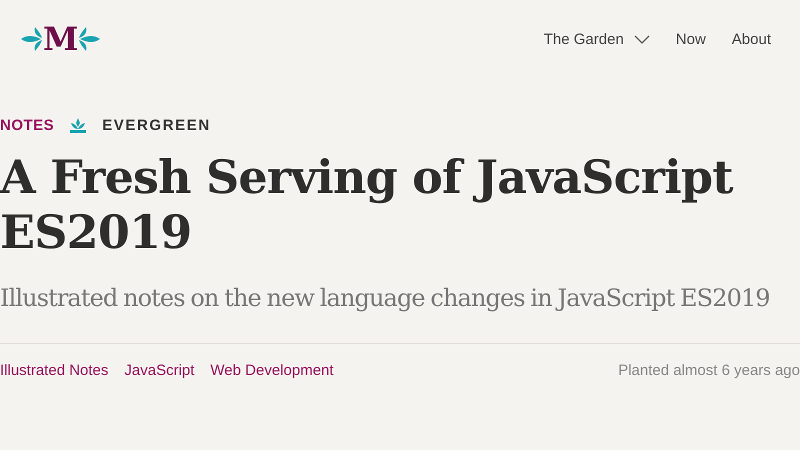  I want to click on topic-link: Illustrated Notes, so click(54, 370).